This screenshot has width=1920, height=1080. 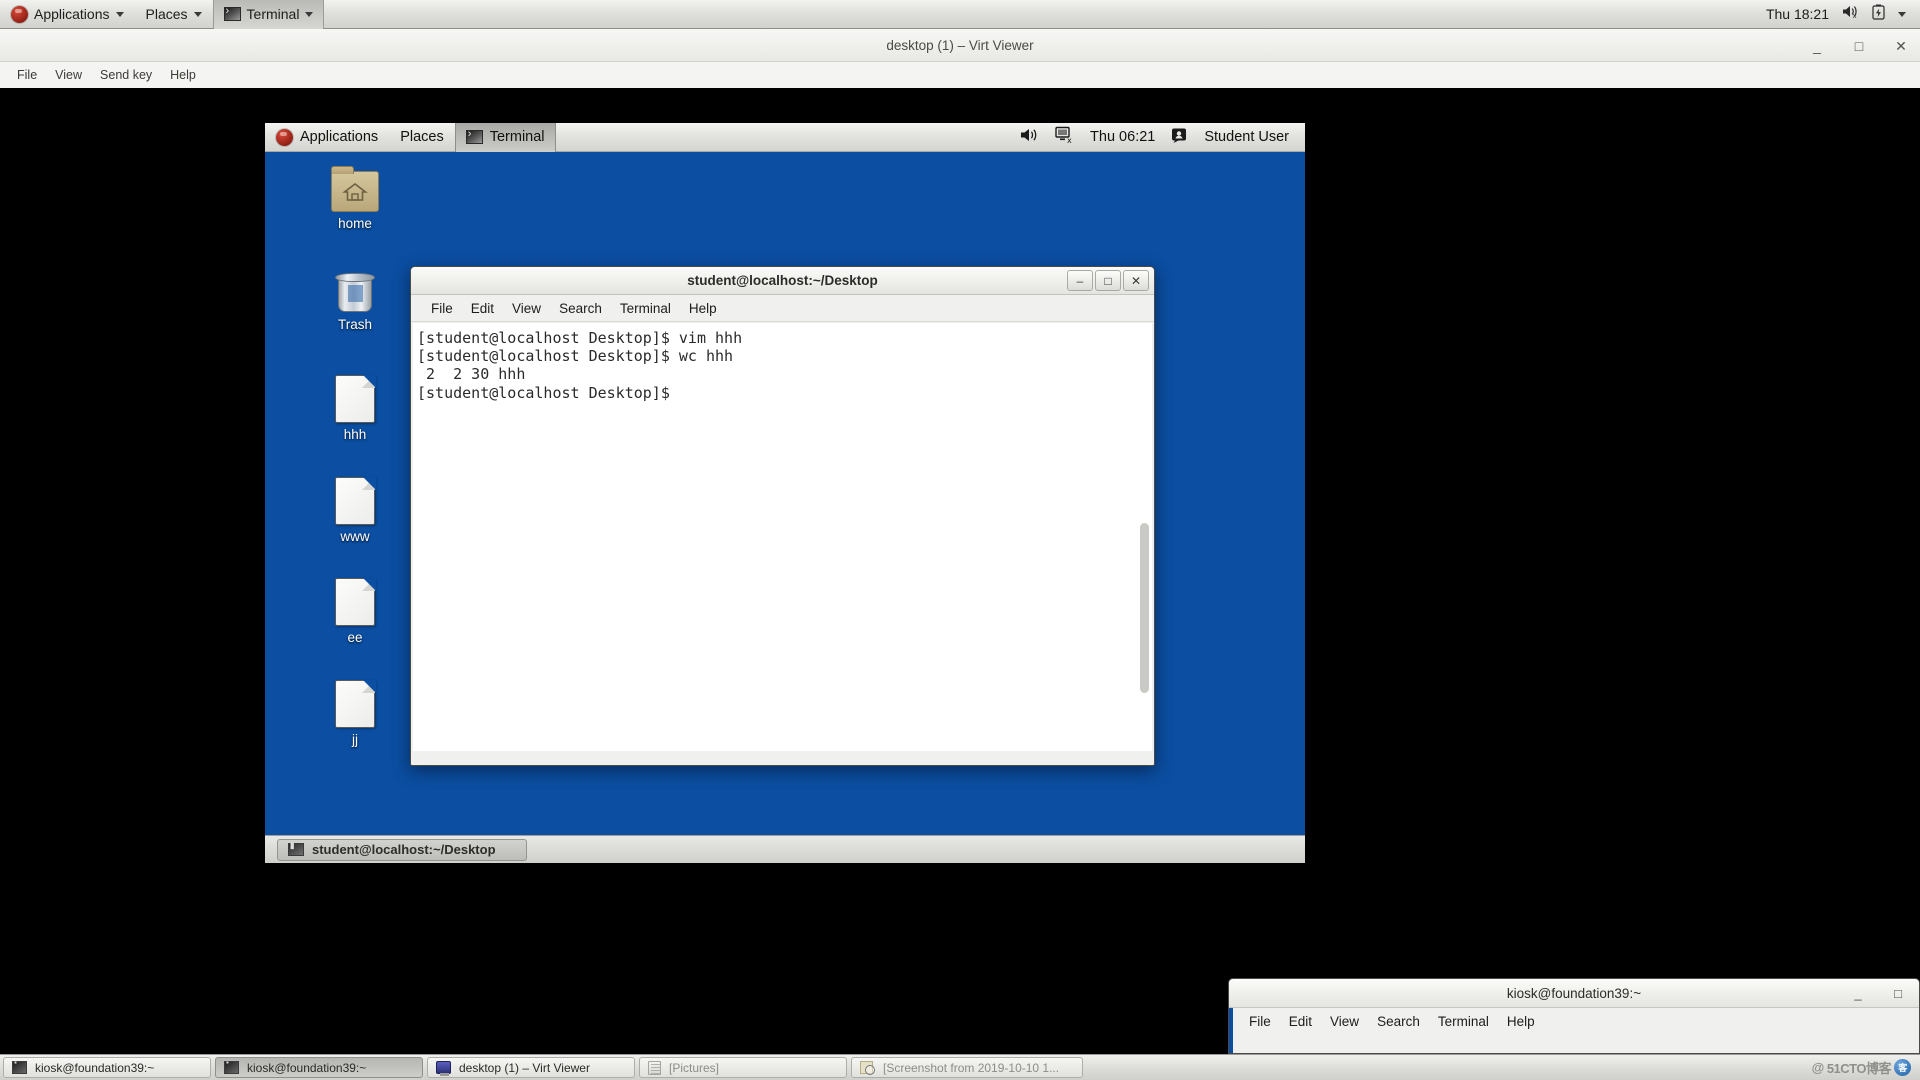 What do you see at coordinates (867, 1067) in the screenshot?
I see `screenshot-icon` at bounding box center [867, 1067].